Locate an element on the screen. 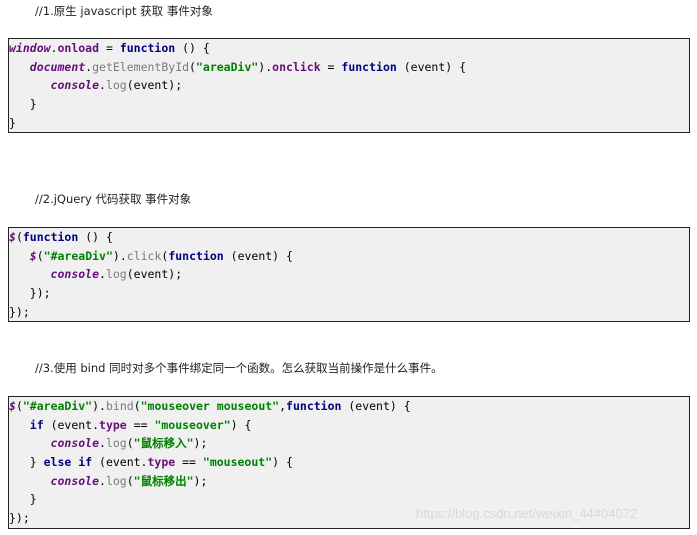 This screenshot has height=535, width=697. code-token-fn: bind is located at coordinates (119, 406).